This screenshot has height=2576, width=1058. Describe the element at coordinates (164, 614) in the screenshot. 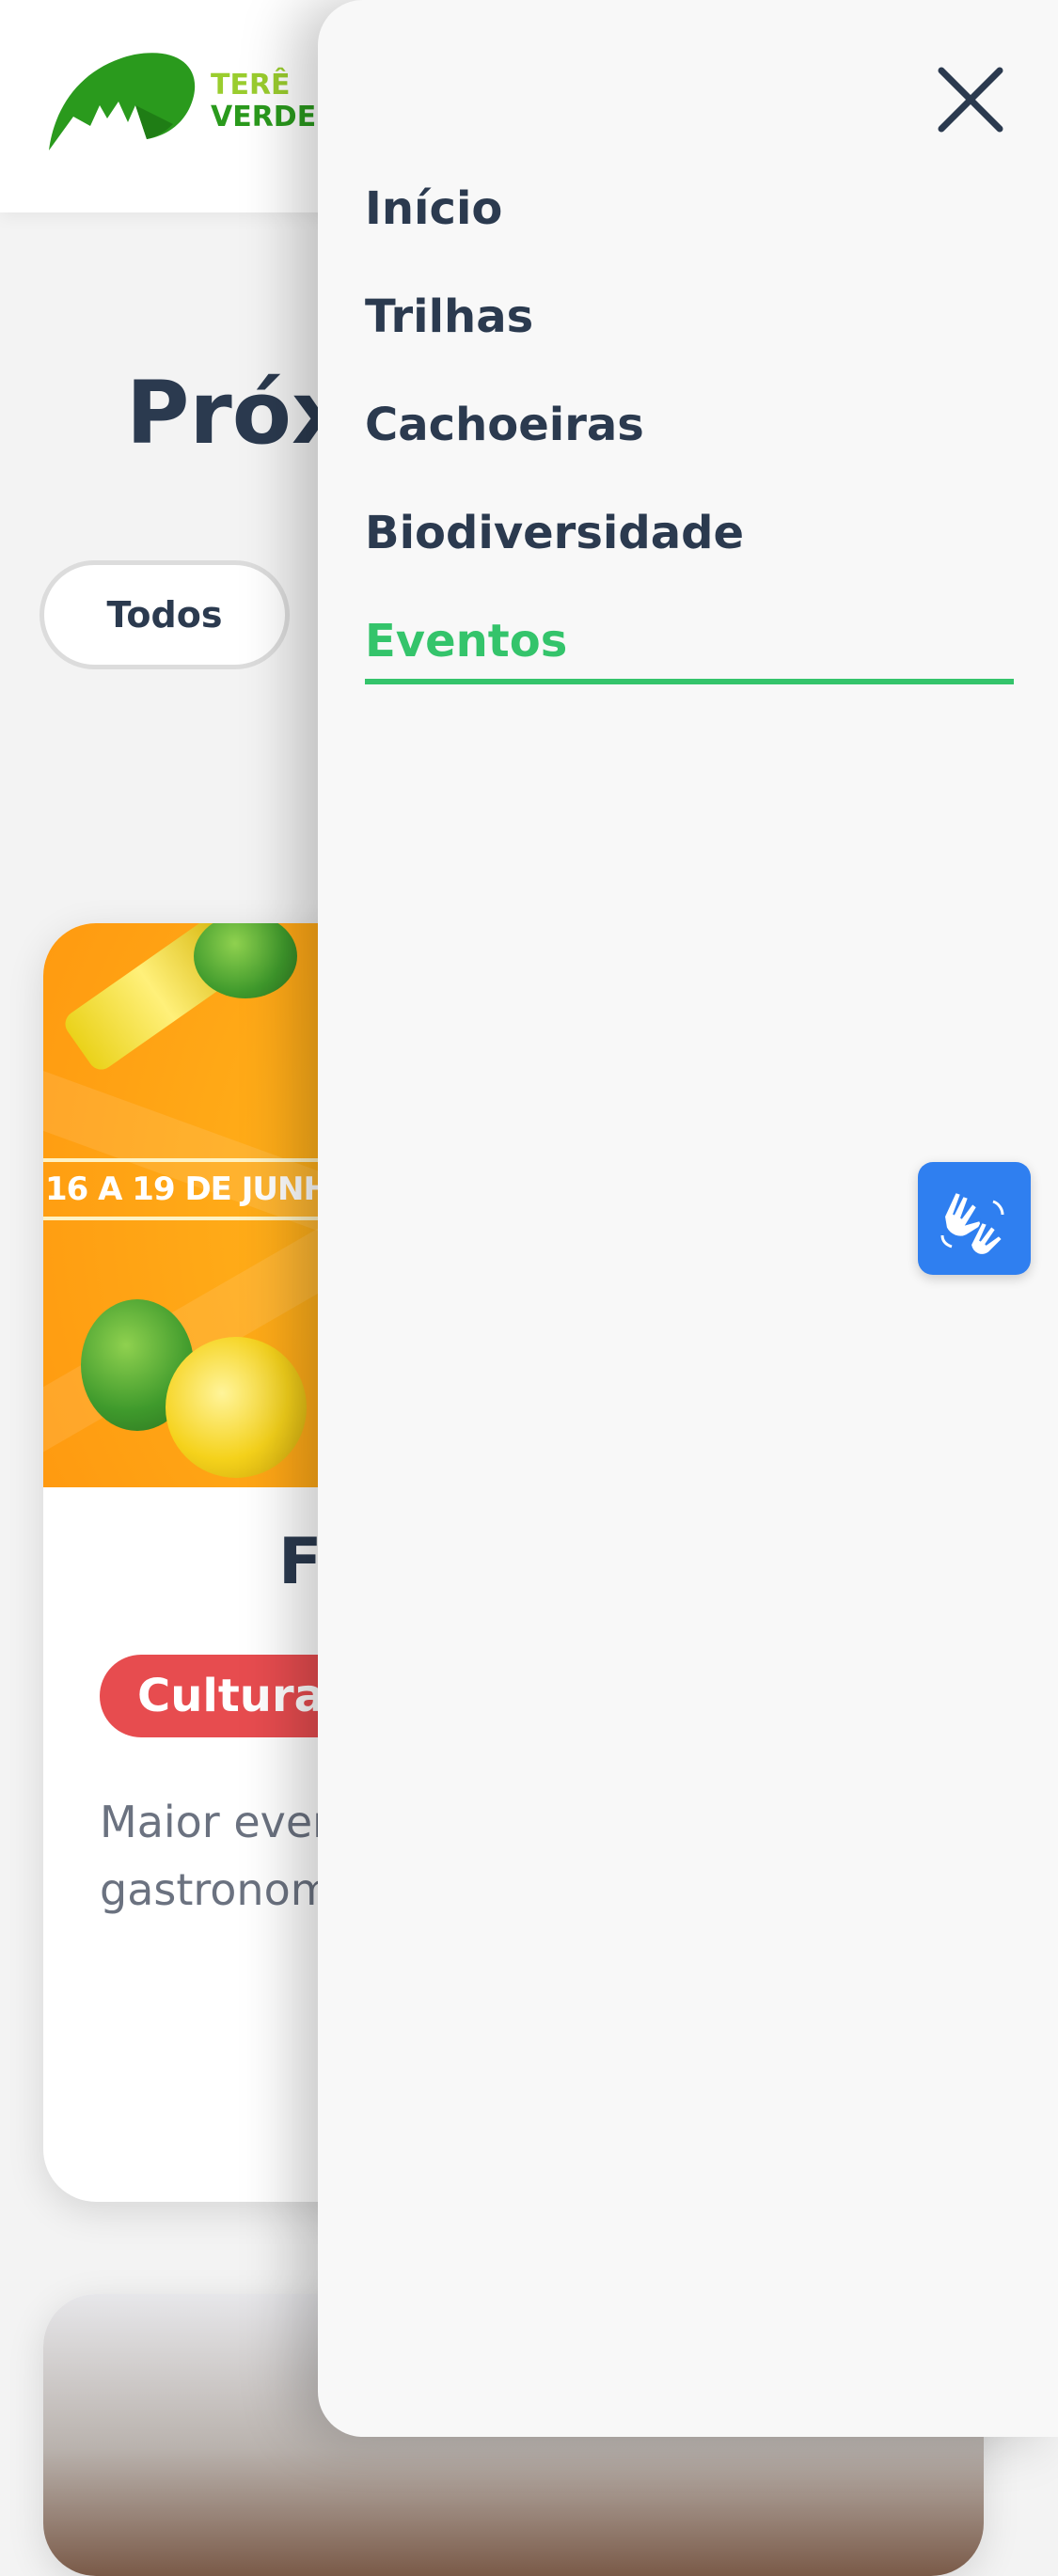

I see `filter-all-button: Todos` at that location.